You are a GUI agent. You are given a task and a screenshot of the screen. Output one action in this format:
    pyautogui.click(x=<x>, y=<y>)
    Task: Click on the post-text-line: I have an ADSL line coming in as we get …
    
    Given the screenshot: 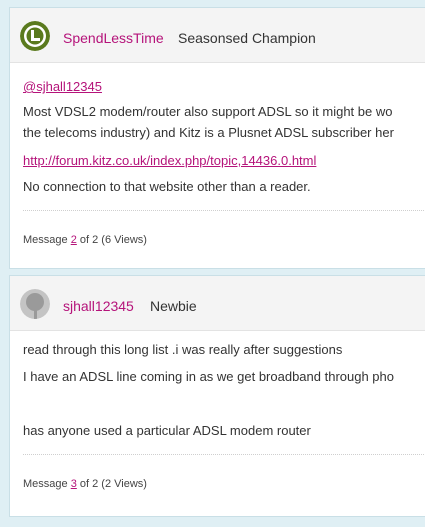 What is the action you would take?
    pyautogui.click(x=208, y=376)
    